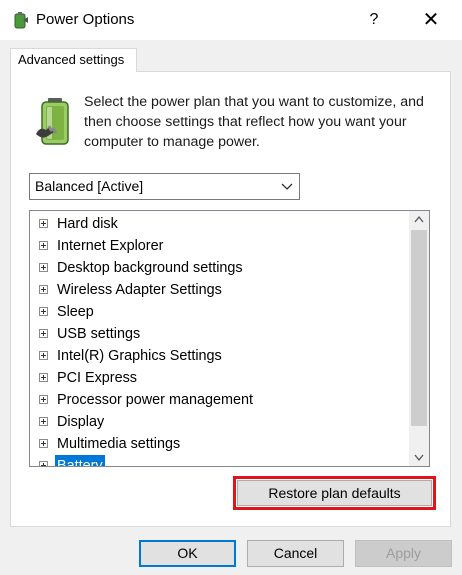  I want to click on tree-item-multimedia: Multimedia settings, so click(219, 444).